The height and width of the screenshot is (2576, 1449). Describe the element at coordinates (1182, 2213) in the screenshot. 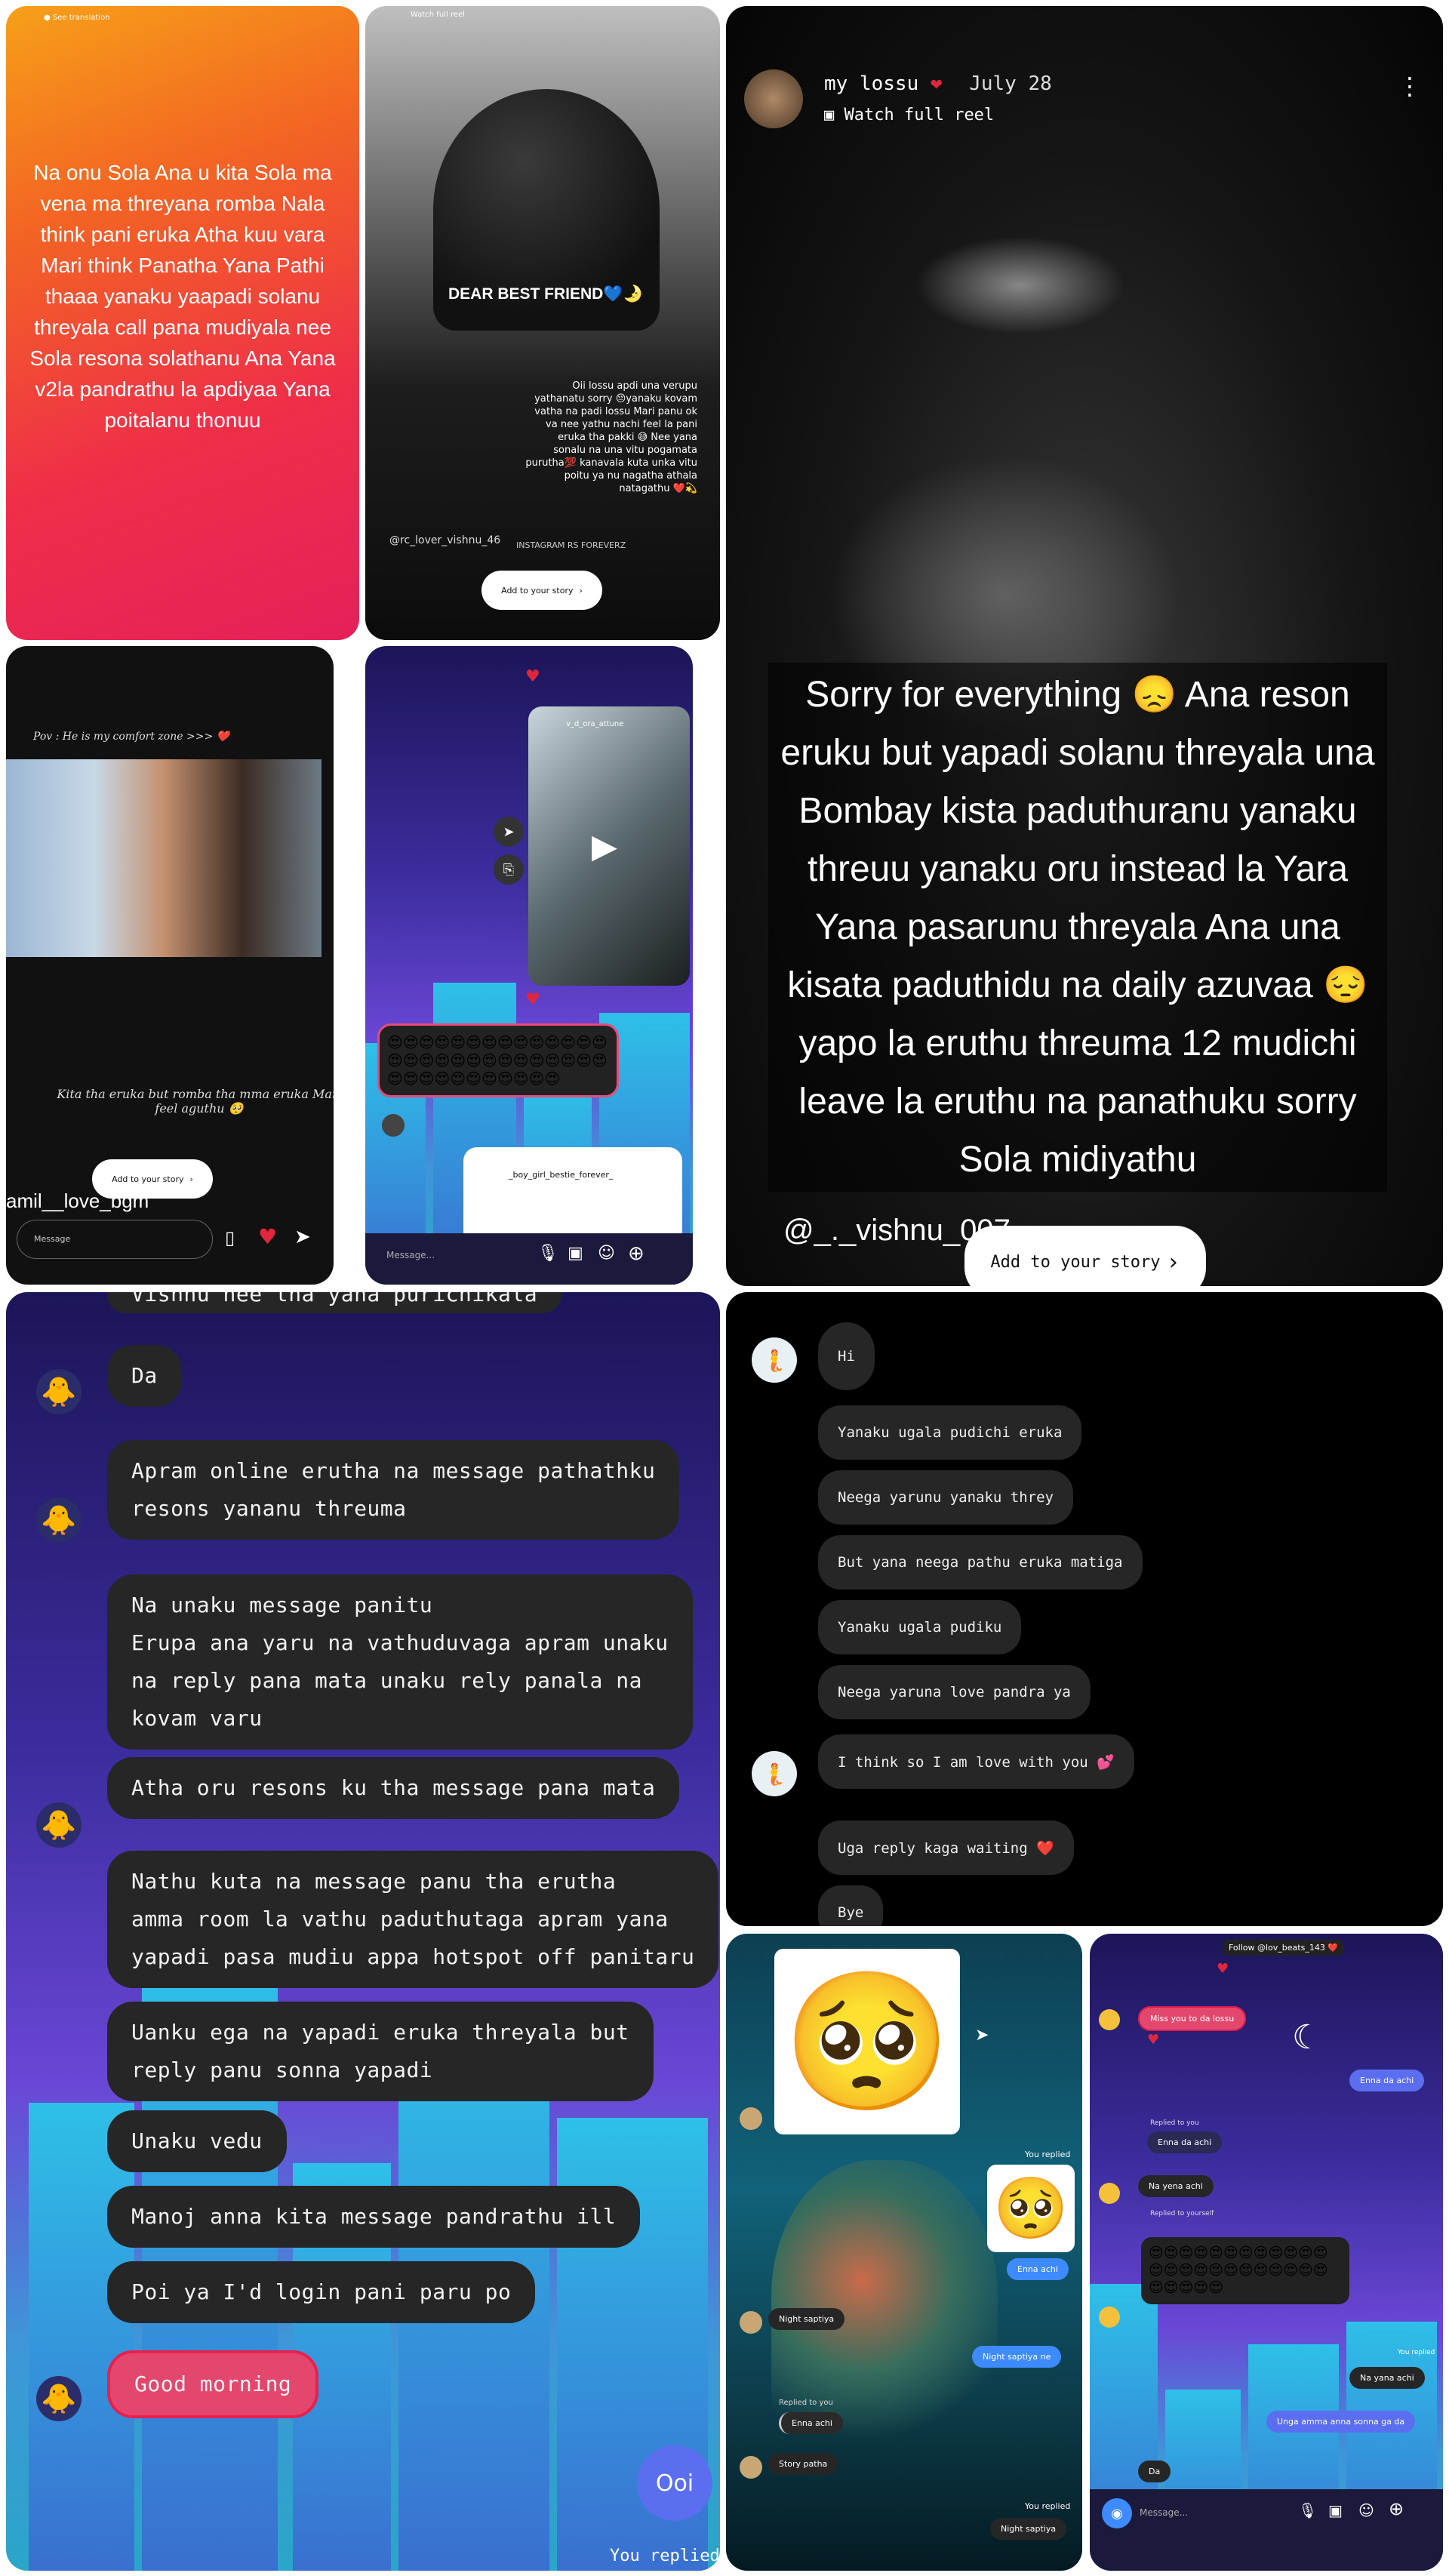

I see `replied-label: Replied to yourself` at that location.